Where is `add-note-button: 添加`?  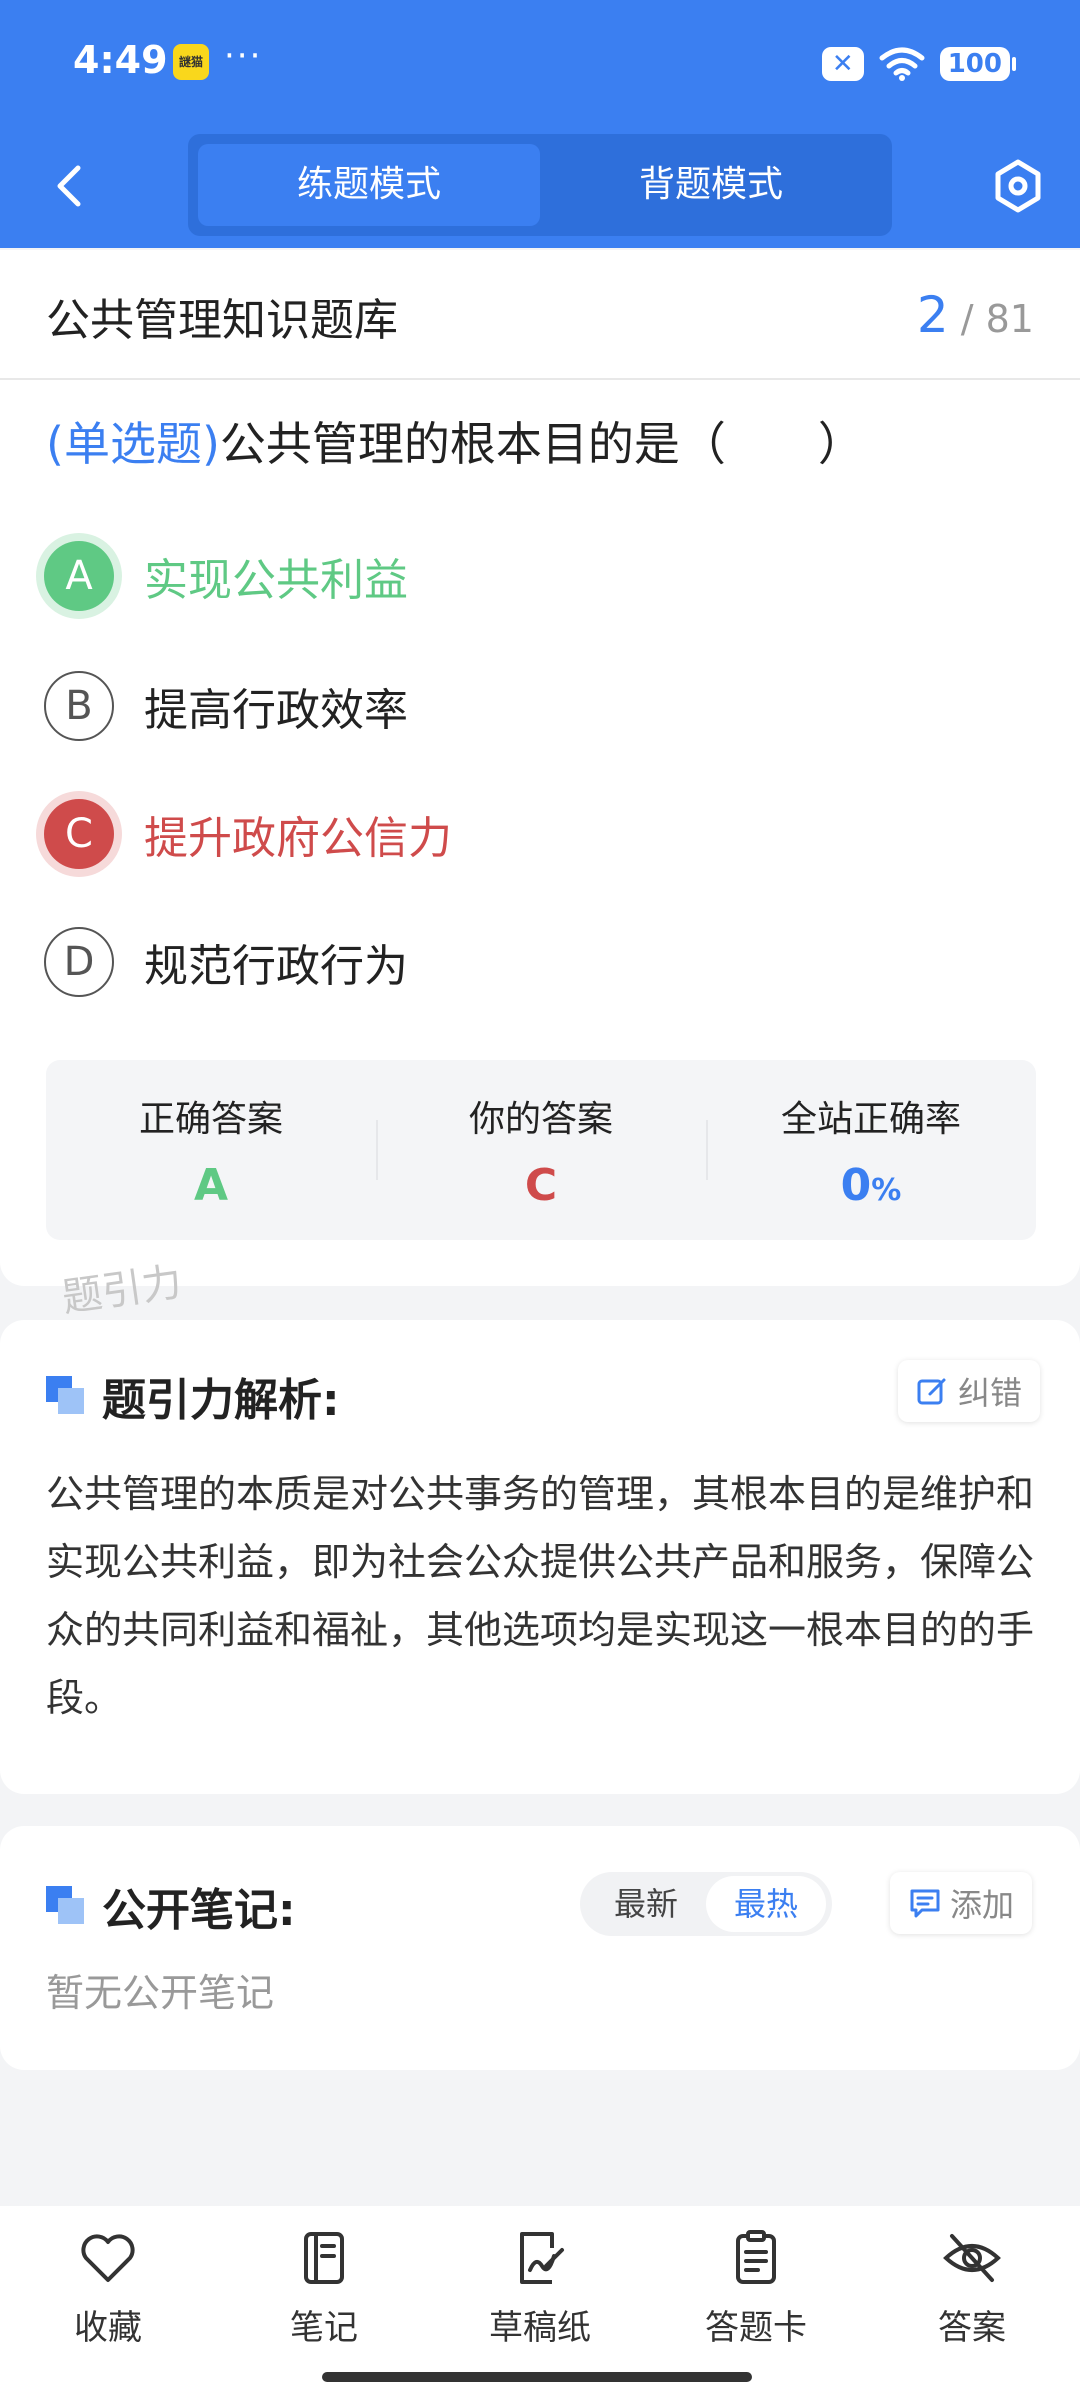 add-note-button: 添加 is located at coordinates (961, 1903).